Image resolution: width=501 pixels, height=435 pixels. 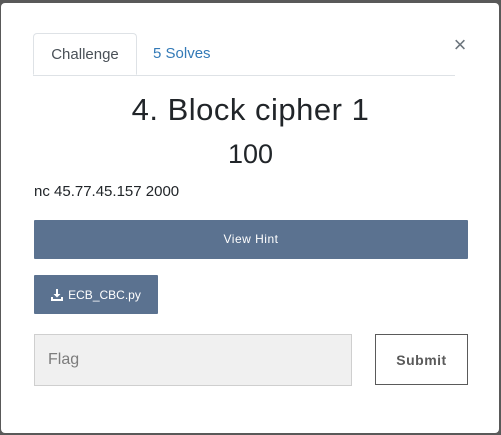 What do you see at coordinates (250, 154) in the screenshot?
I see `challenge-points: 100` at bounding box center [250, 154].